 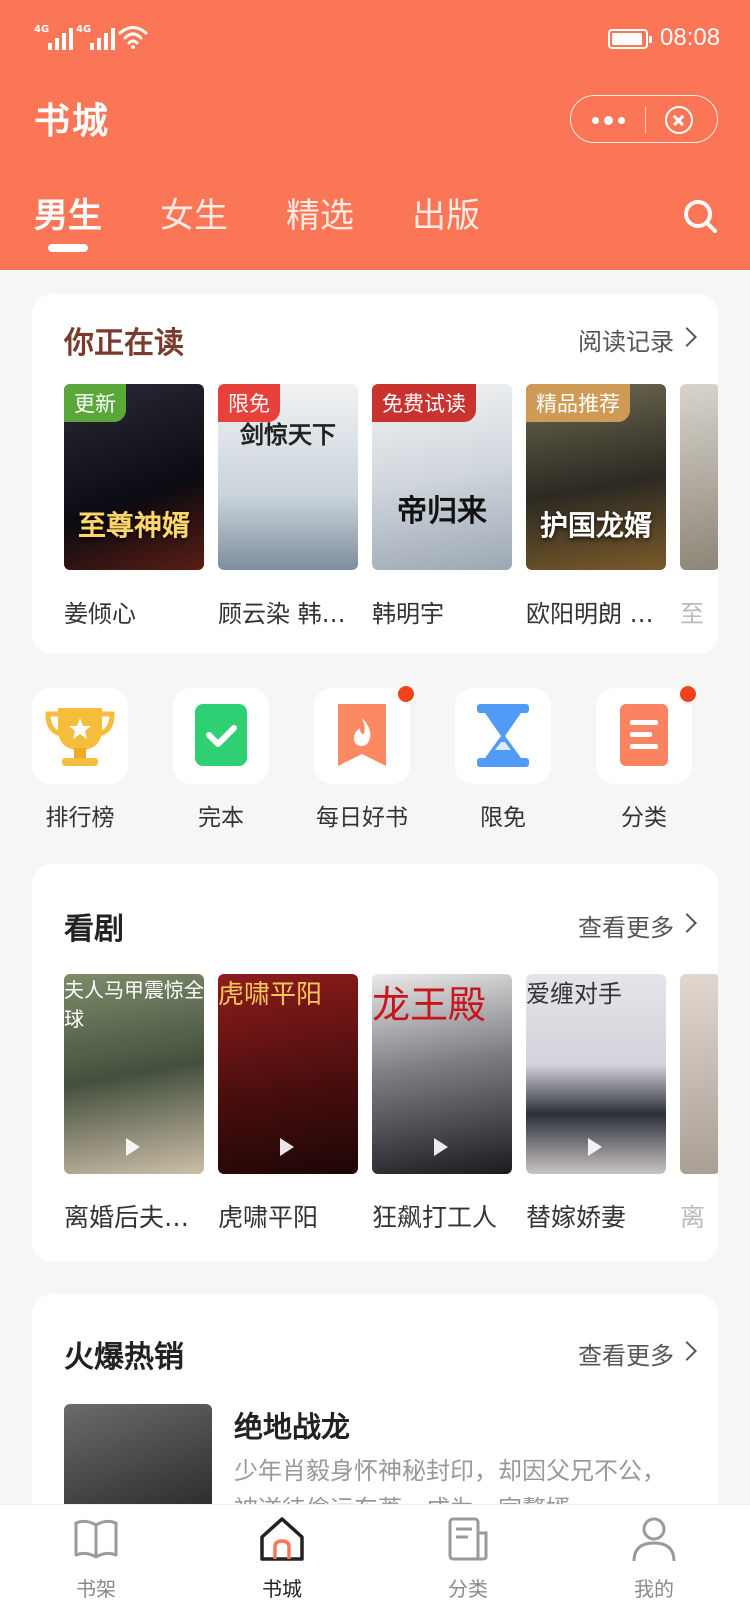 What do you see at coordinates (608, 120) in the screenshot?
I see `more-menu-button` at bounding box center [608, 120].